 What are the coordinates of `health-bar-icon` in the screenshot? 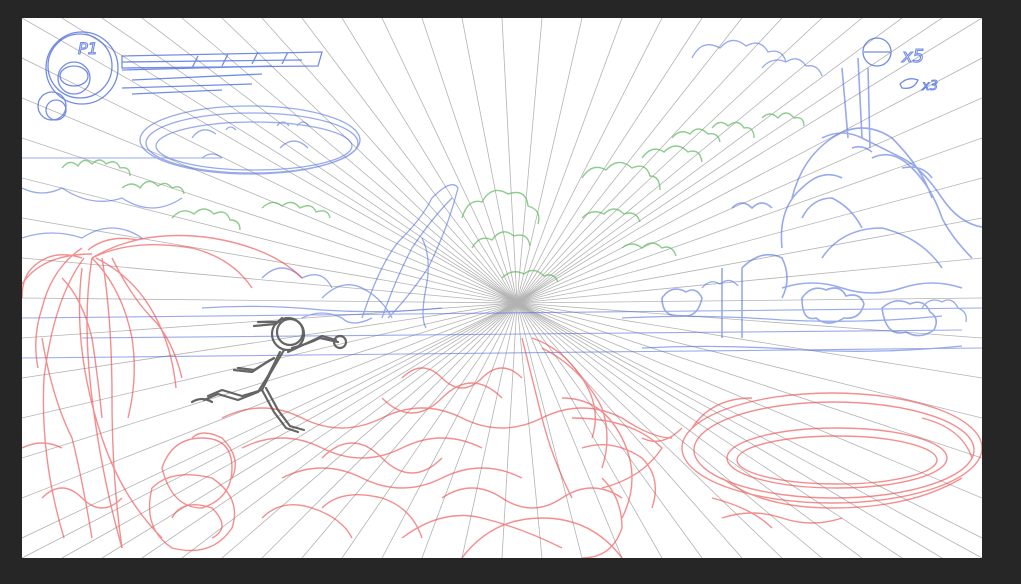 It's located at (222, 73).